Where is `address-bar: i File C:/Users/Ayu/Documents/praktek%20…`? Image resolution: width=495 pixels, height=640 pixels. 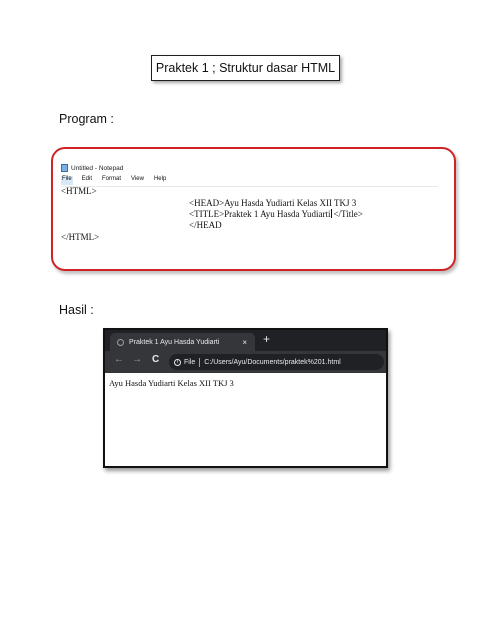 address-bar: i File C:/Users/Ayu/Documents/praktek%20… is located at coordinates (276, 362).